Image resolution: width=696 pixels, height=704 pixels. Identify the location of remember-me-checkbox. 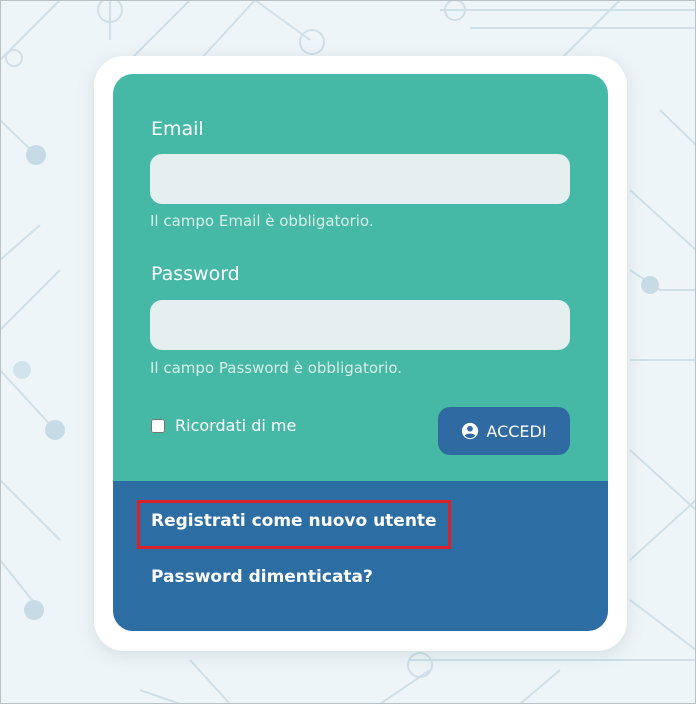
(158, 425).